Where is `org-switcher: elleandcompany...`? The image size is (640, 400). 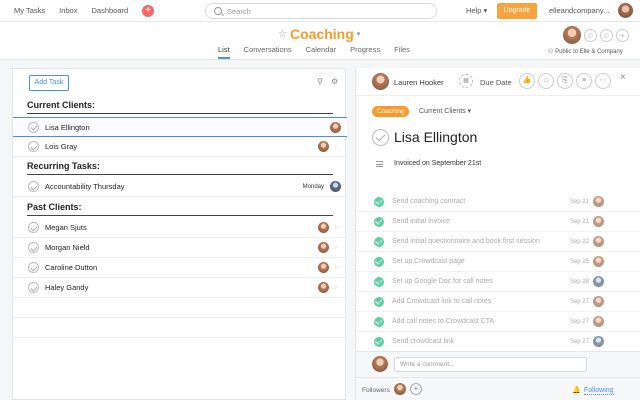 org-switcher: elleandcompany... is located at coordinates (579, 10).